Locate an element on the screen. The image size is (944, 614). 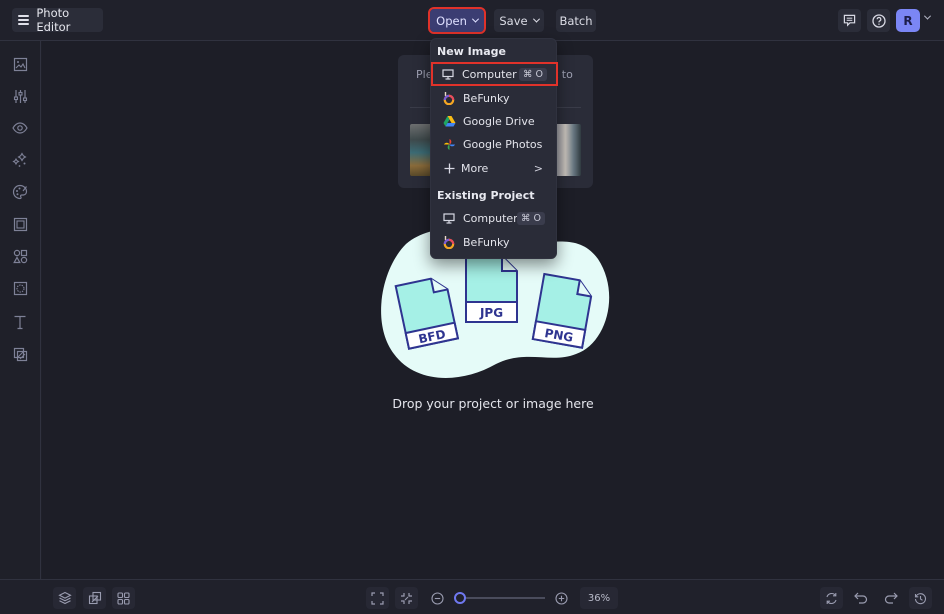
compare-button is located at coordinates (94, 598).